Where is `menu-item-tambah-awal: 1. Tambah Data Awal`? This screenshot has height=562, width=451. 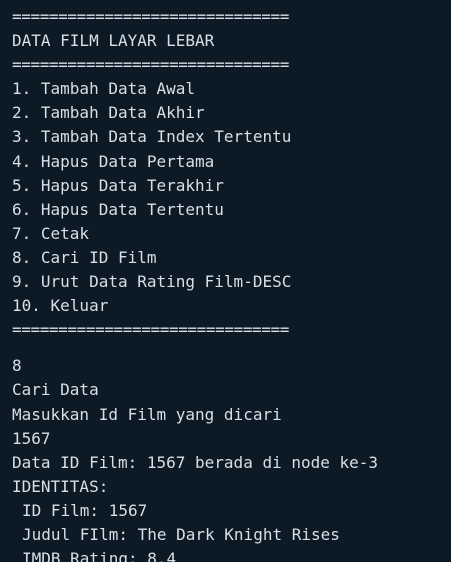 menu-item-tambah-awal: 1. Tambah Data Awal is located at coordinates (104, 89).